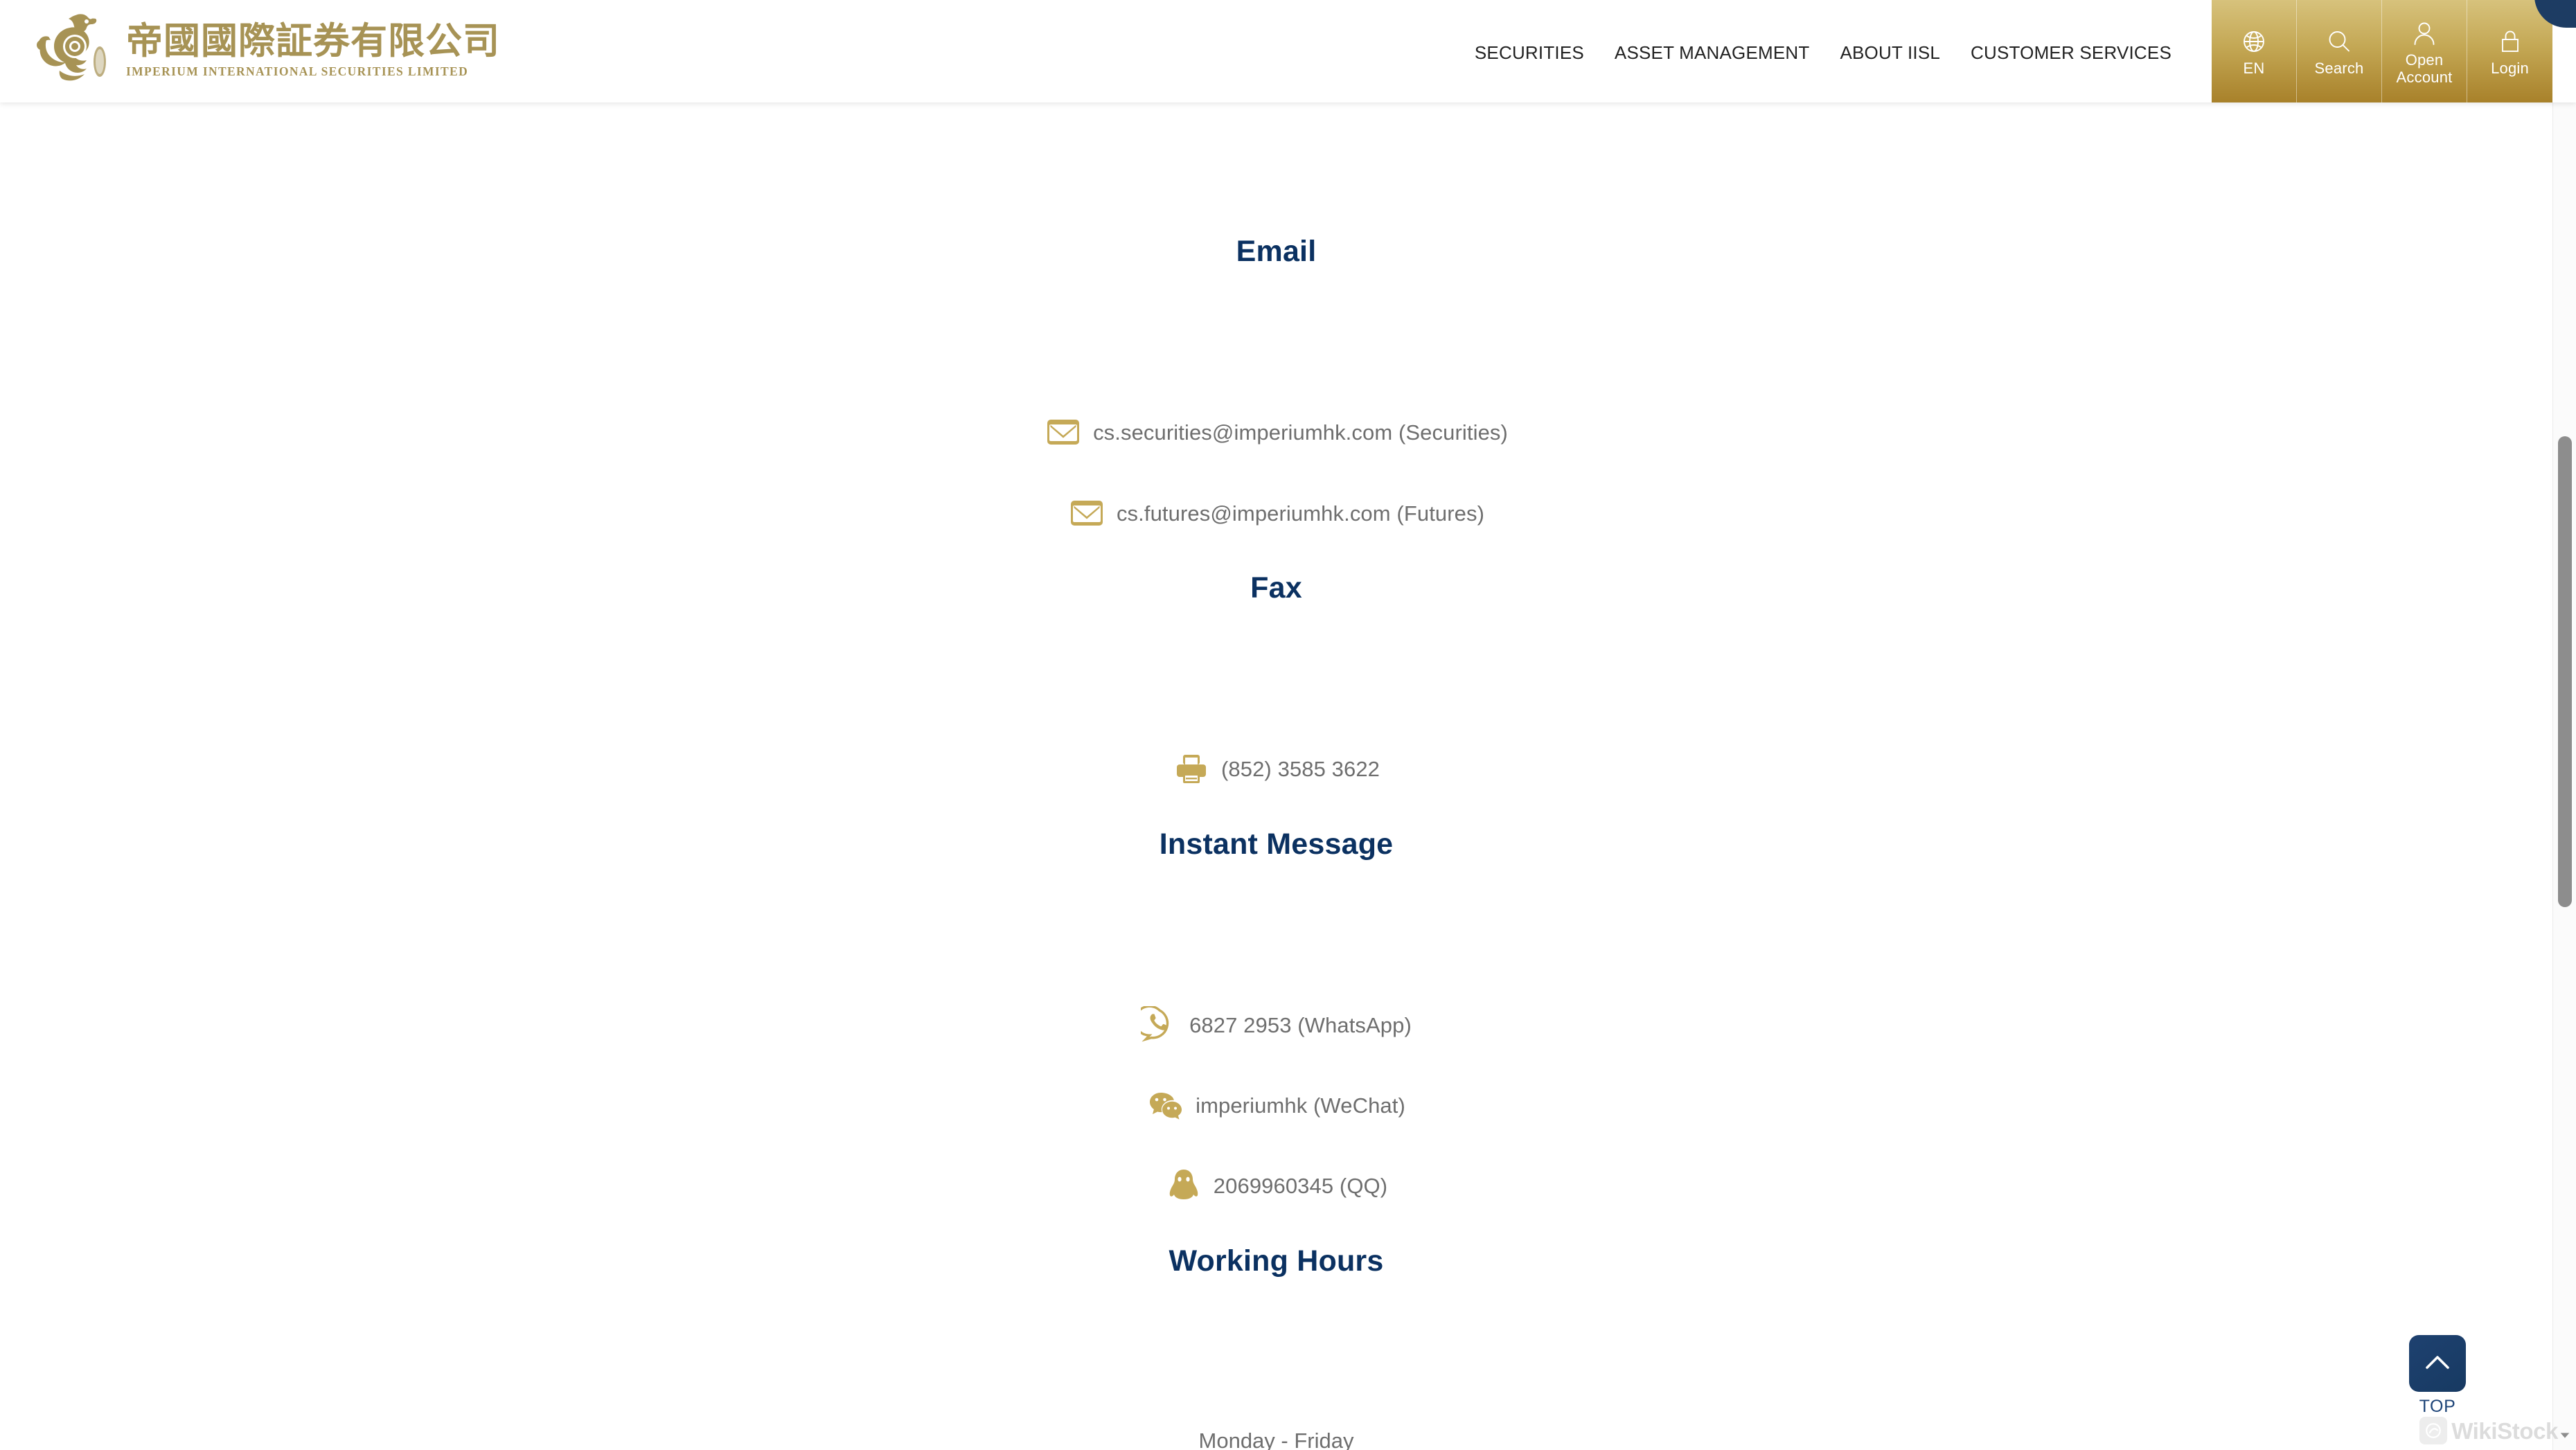 The height and width of the screenshot is (1450, 2576). I want to click on email-futures-text: cs.futures@imperiumhk.com (Futures), so click(1300, 513).